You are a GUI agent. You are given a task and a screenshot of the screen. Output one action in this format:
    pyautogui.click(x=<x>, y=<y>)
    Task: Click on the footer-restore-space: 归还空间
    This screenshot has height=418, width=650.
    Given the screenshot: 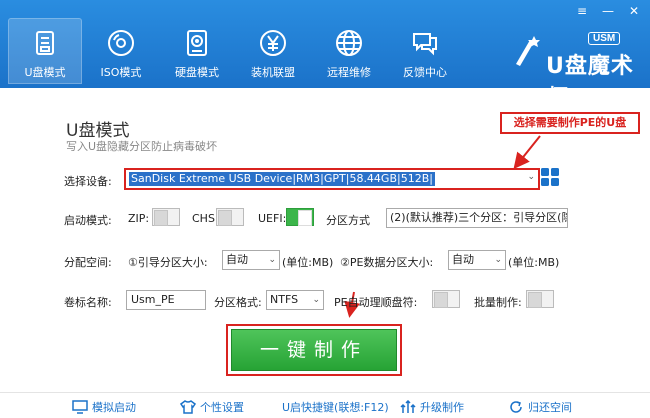 What is the action you would take?
    pyautogui.click(x=540, y=407)
    